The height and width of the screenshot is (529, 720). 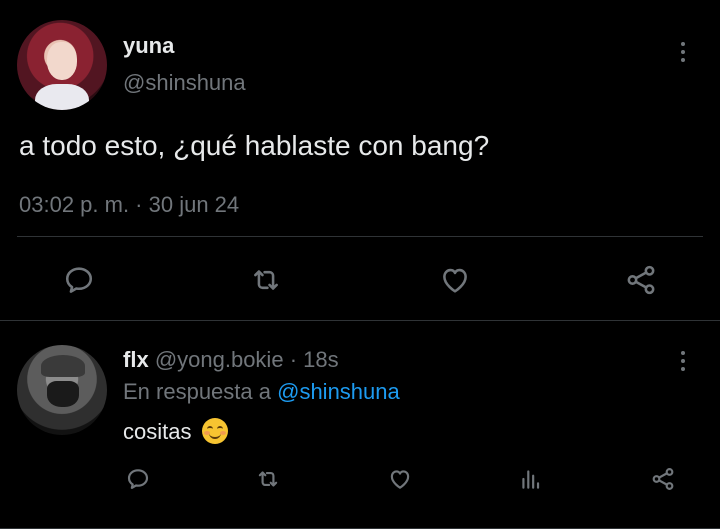 I want to click on reply-mention-link: @shinshuna, so click(x=338, y=391).